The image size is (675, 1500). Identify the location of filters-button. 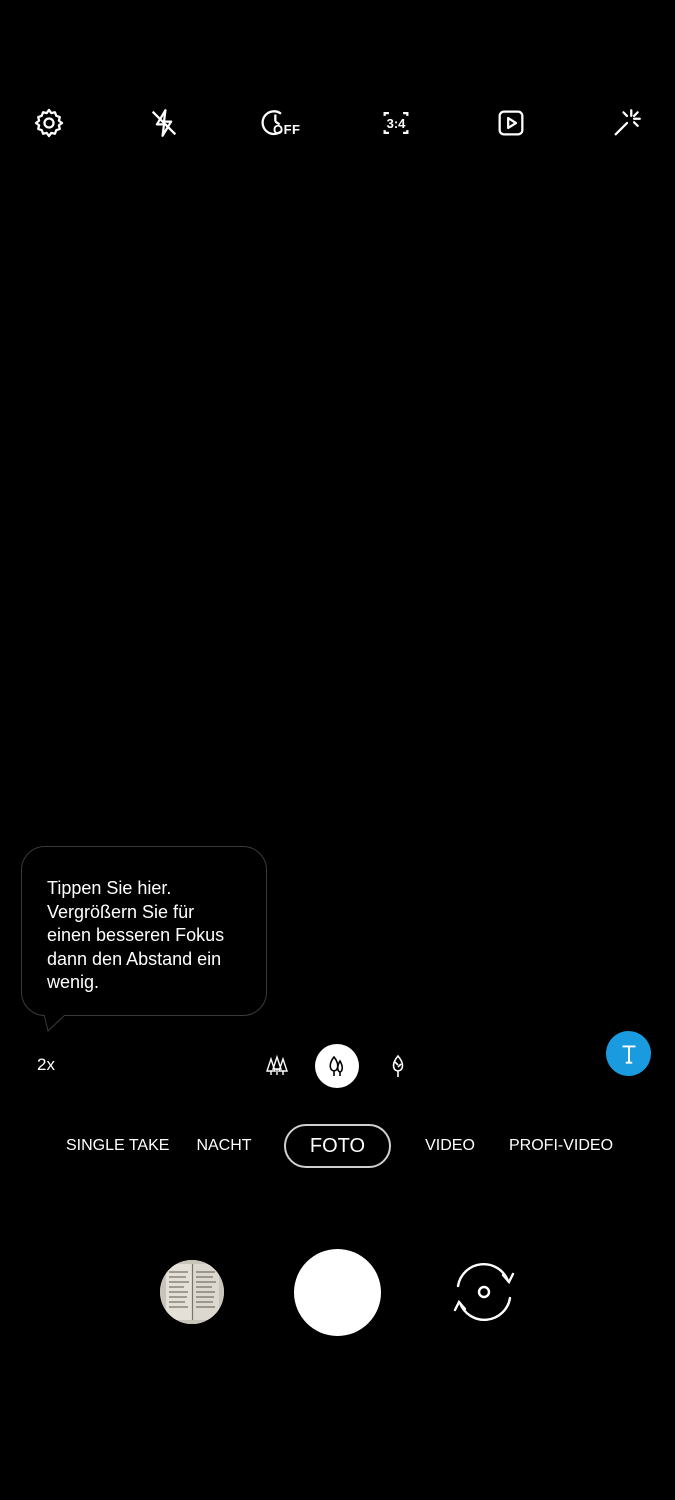
(627, 123).